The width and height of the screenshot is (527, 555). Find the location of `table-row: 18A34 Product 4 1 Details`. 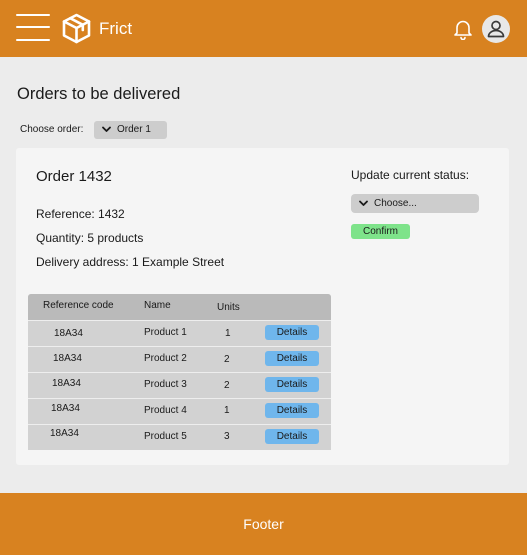

table-row: 18A34 Product 4 1 Details is located at coordinates (179, 411).